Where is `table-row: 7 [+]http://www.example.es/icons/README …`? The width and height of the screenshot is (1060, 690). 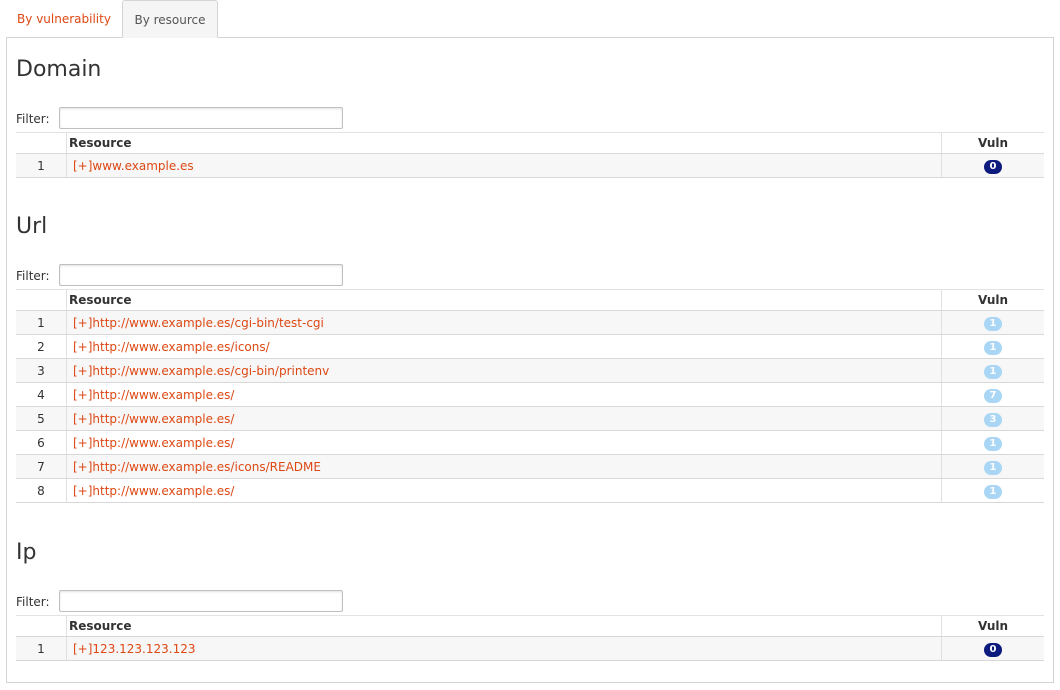 table-row: 7 [+]http://www.example.es/icons/README … is located at coordinates (530, 467).